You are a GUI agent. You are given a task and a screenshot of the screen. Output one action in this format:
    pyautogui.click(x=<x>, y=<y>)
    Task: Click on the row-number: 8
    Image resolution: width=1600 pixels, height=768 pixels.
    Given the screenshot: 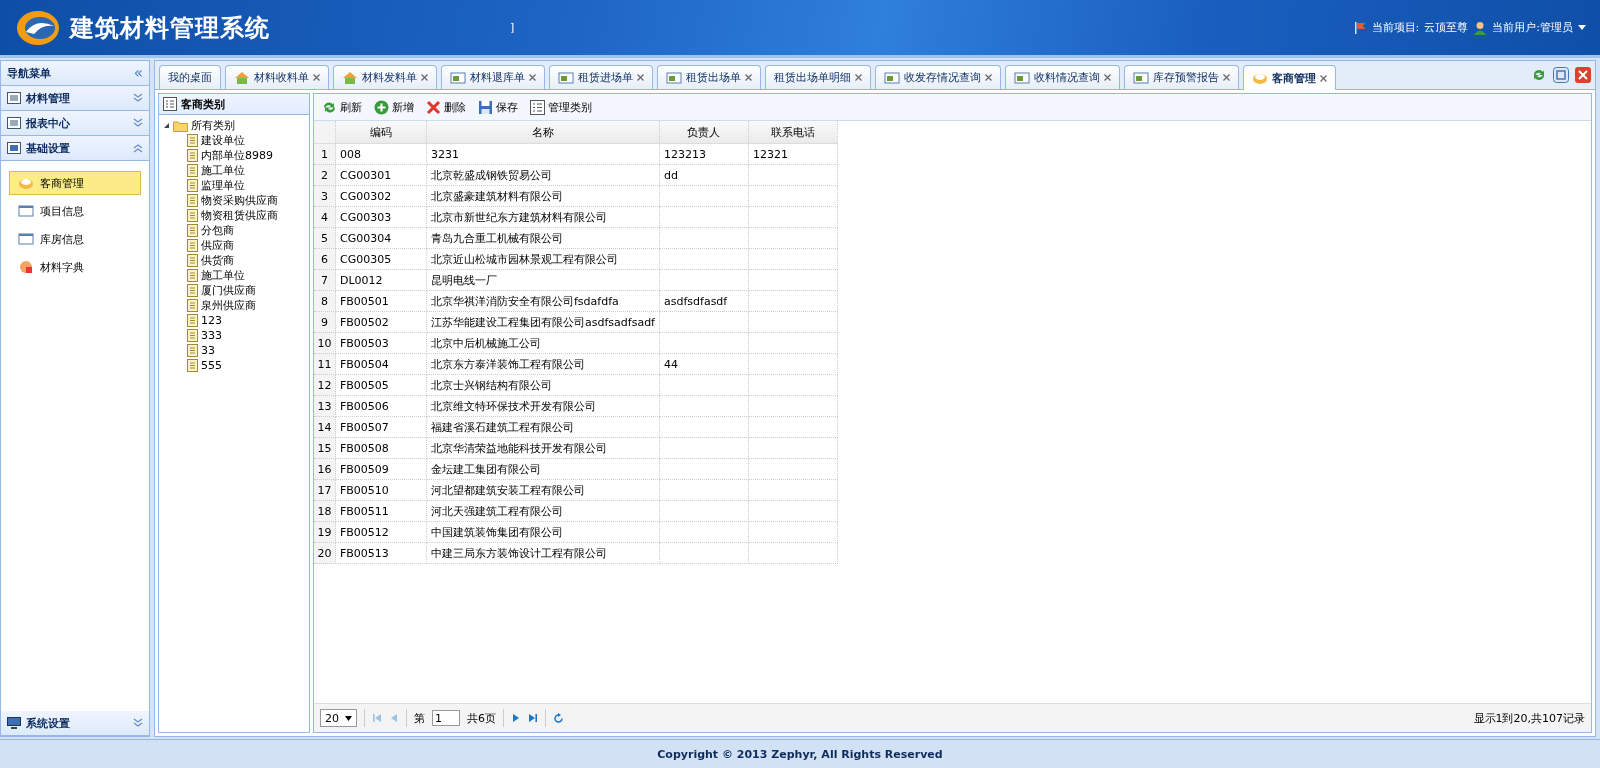 What is the action you would take?
    pyautogui.click(x=325, y=301)
    